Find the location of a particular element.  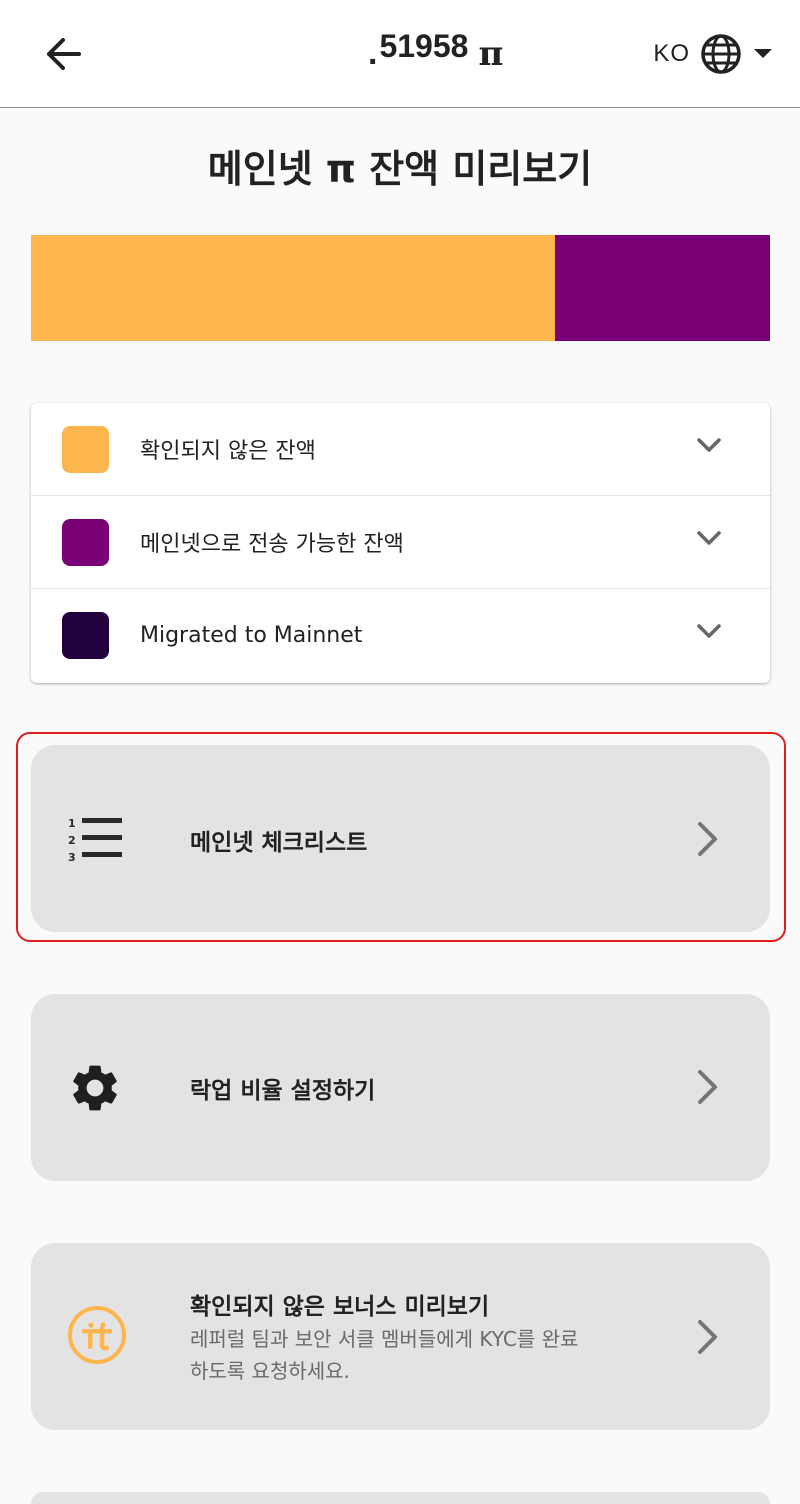

legend-item-unverified: 확인되지 않은 잔액 is located at coordinates (400, 449).